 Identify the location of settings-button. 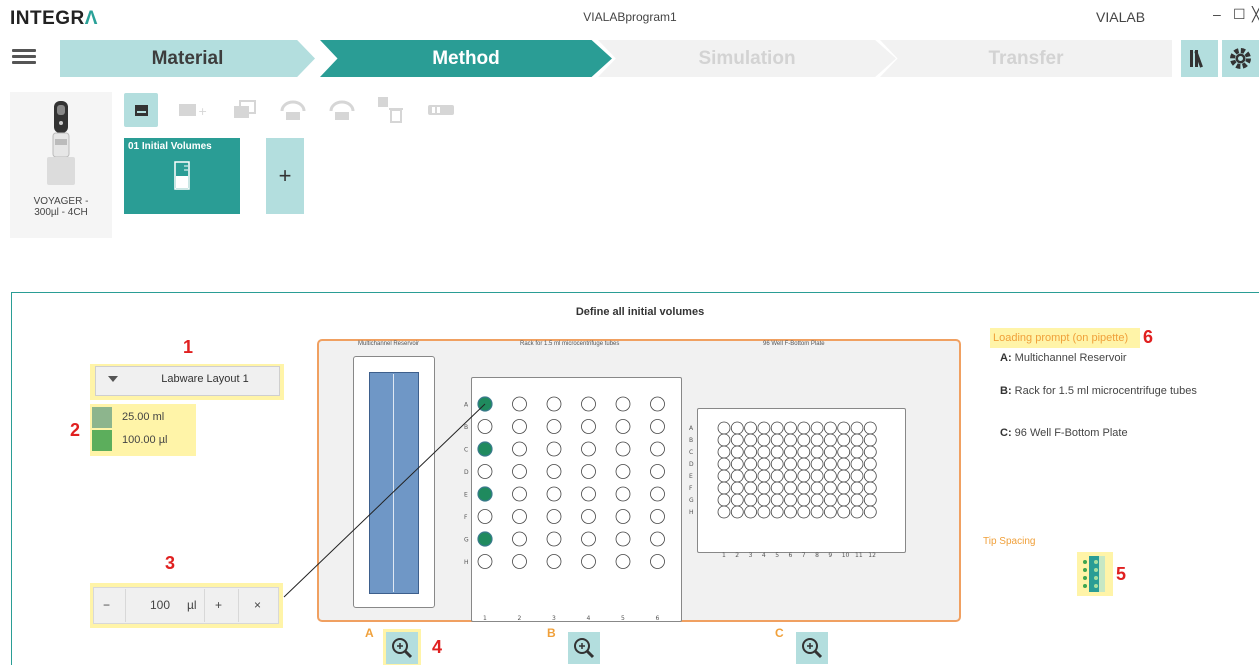
(1240, 58).